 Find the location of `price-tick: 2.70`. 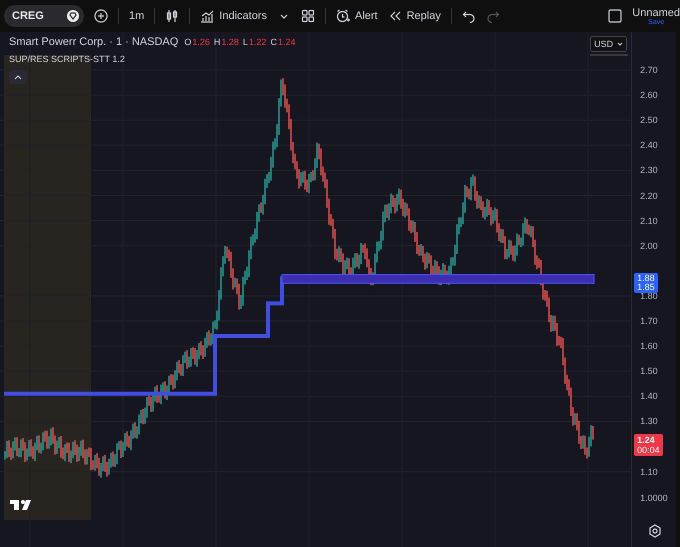

price-tick: 2.70 is located at coordinates (649, 70).